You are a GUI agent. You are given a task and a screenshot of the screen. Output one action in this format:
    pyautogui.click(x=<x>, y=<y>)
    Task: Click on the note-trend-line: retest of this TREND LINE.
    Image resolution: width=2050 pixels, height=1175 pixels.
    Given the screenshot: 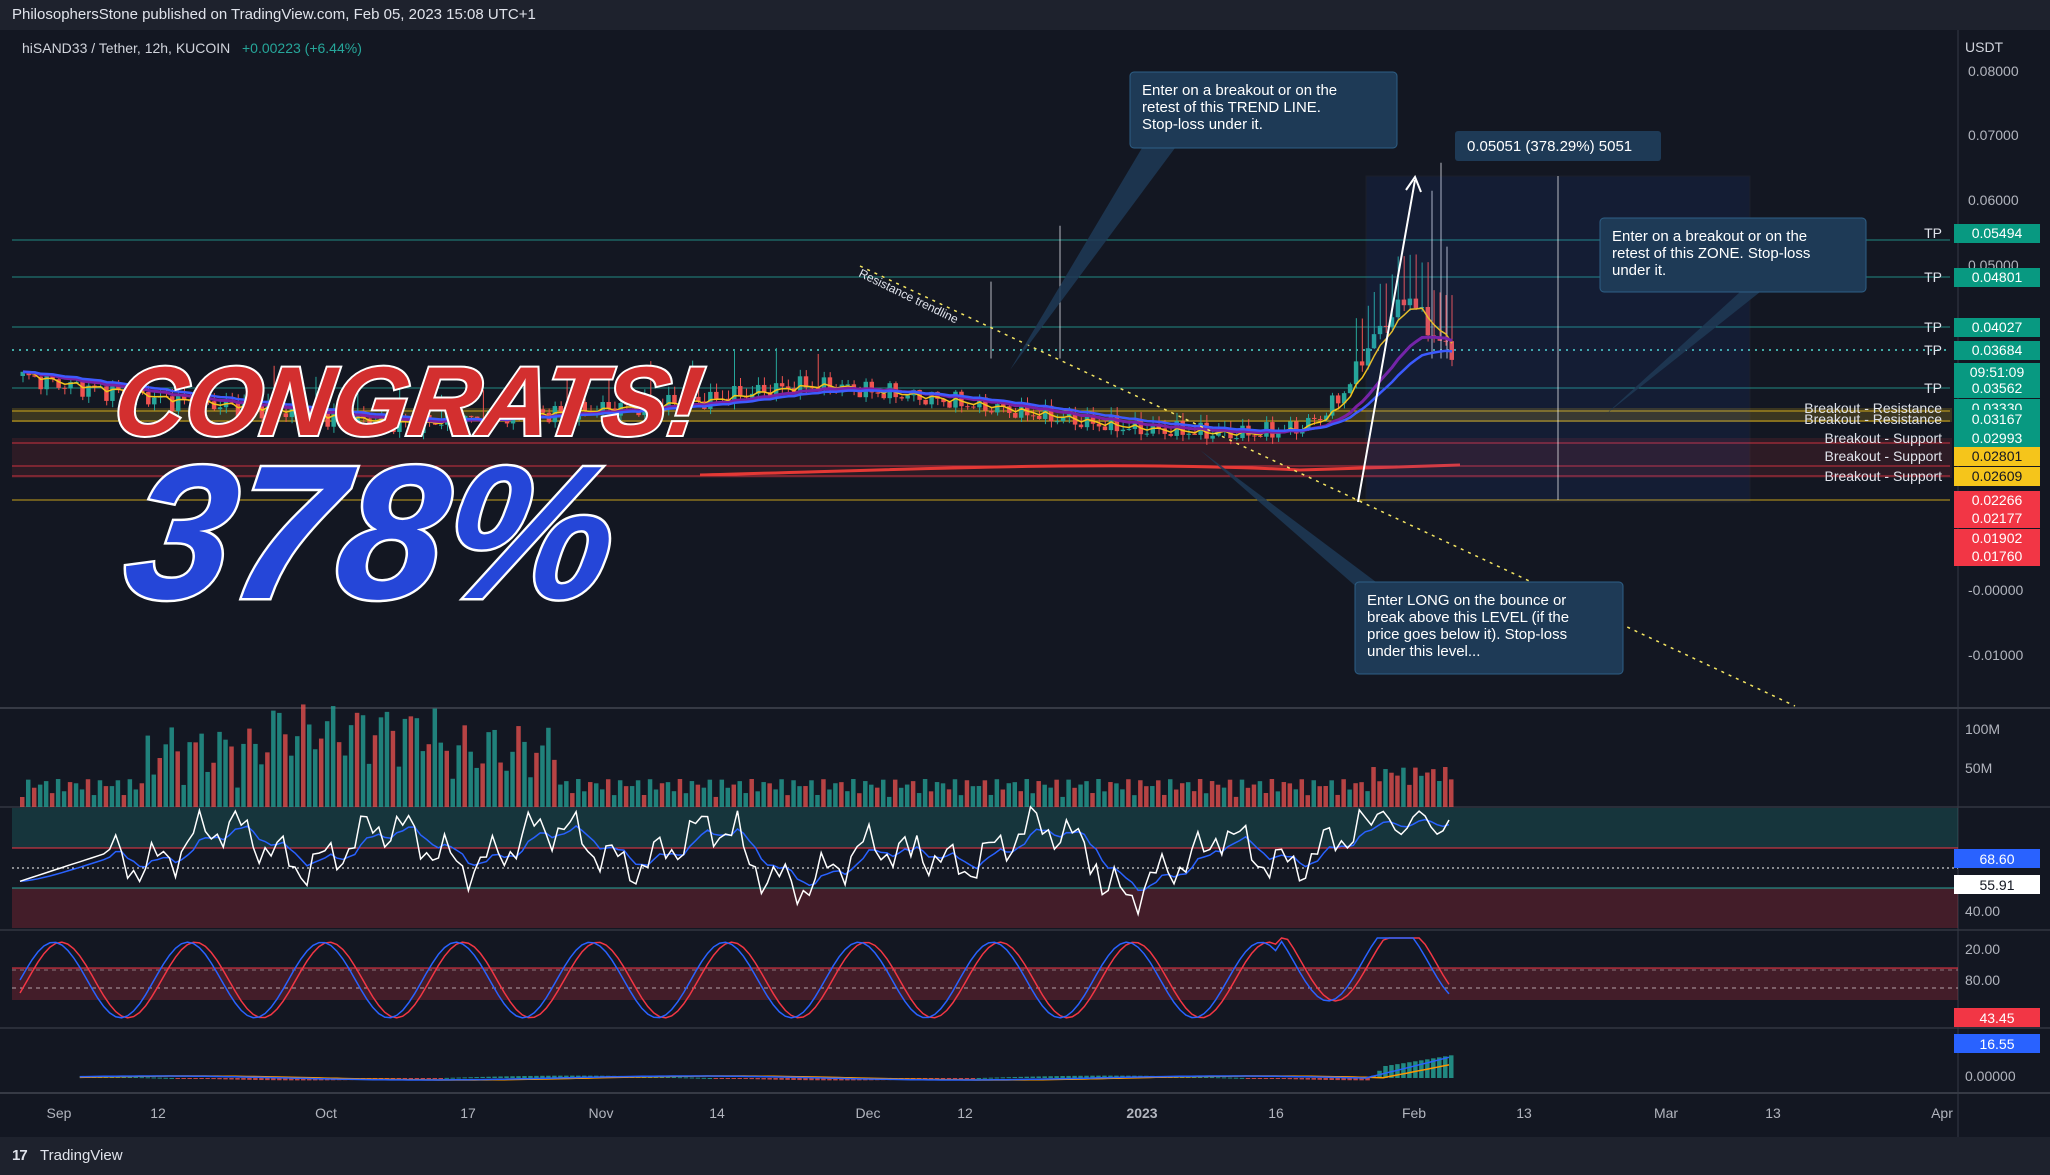 What is the action you would take?
    pyautogui.click(x=1231, y=107)
    